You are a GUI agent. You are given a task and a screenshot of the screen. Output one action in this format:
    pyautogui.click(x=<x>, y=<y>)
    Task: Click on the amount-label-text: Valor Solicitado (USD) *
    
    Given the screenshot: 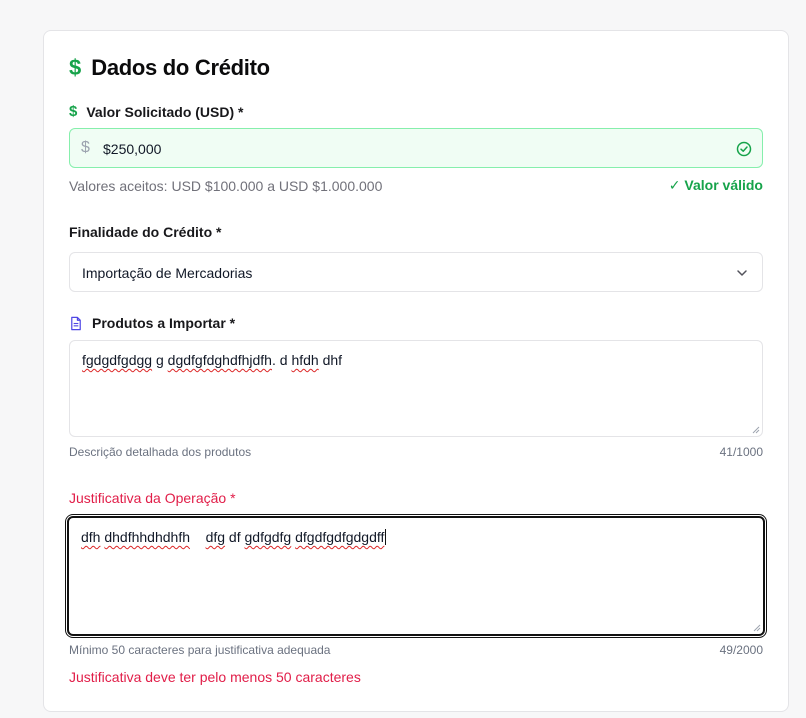 What is the action you would take?
    pyautogui.click(x=165, y=111)
    